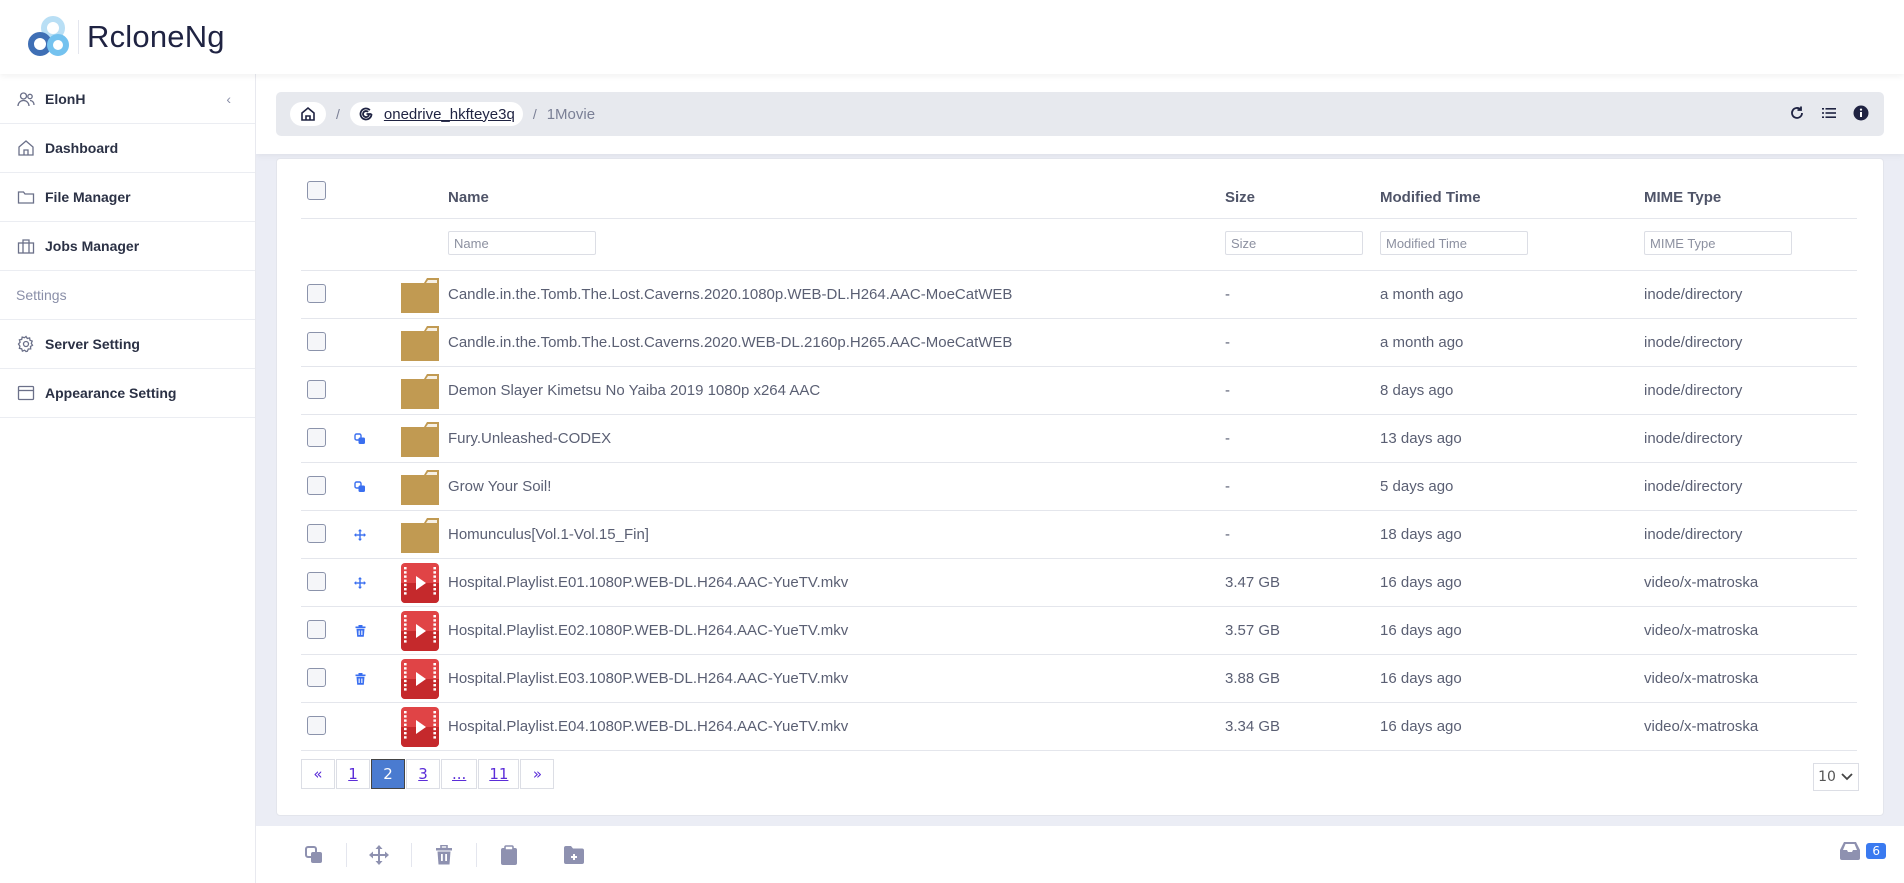 The height and width of the screenshot is (883, 1904). I want to click on move-button, so click(379, 855).